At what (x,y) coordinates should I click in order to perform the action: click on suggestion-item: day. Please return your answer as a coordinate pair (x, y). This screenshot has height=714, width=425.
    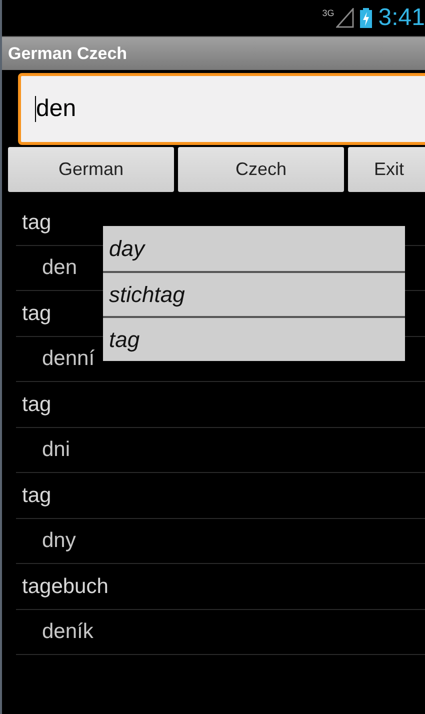
    Looking at the image, I should click on (254, 248).